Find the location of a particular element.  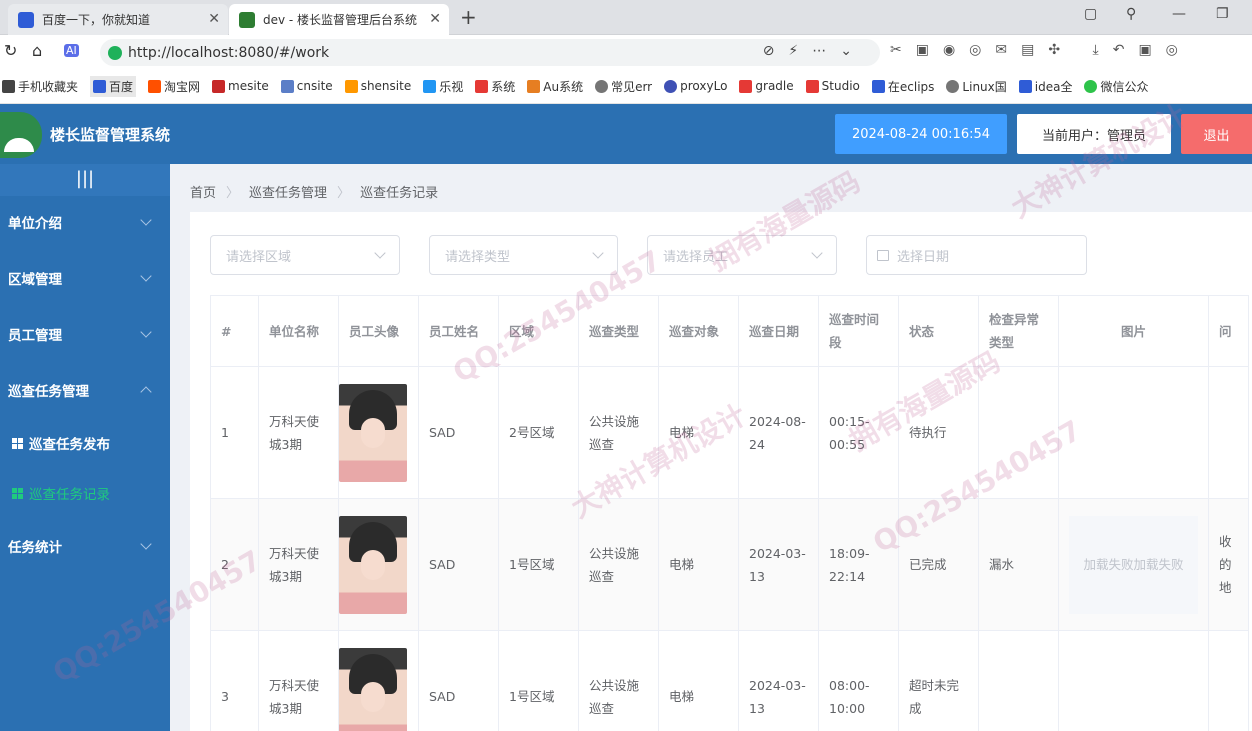

bookmark-item: 在eclips is located at coordinates (902, 86).